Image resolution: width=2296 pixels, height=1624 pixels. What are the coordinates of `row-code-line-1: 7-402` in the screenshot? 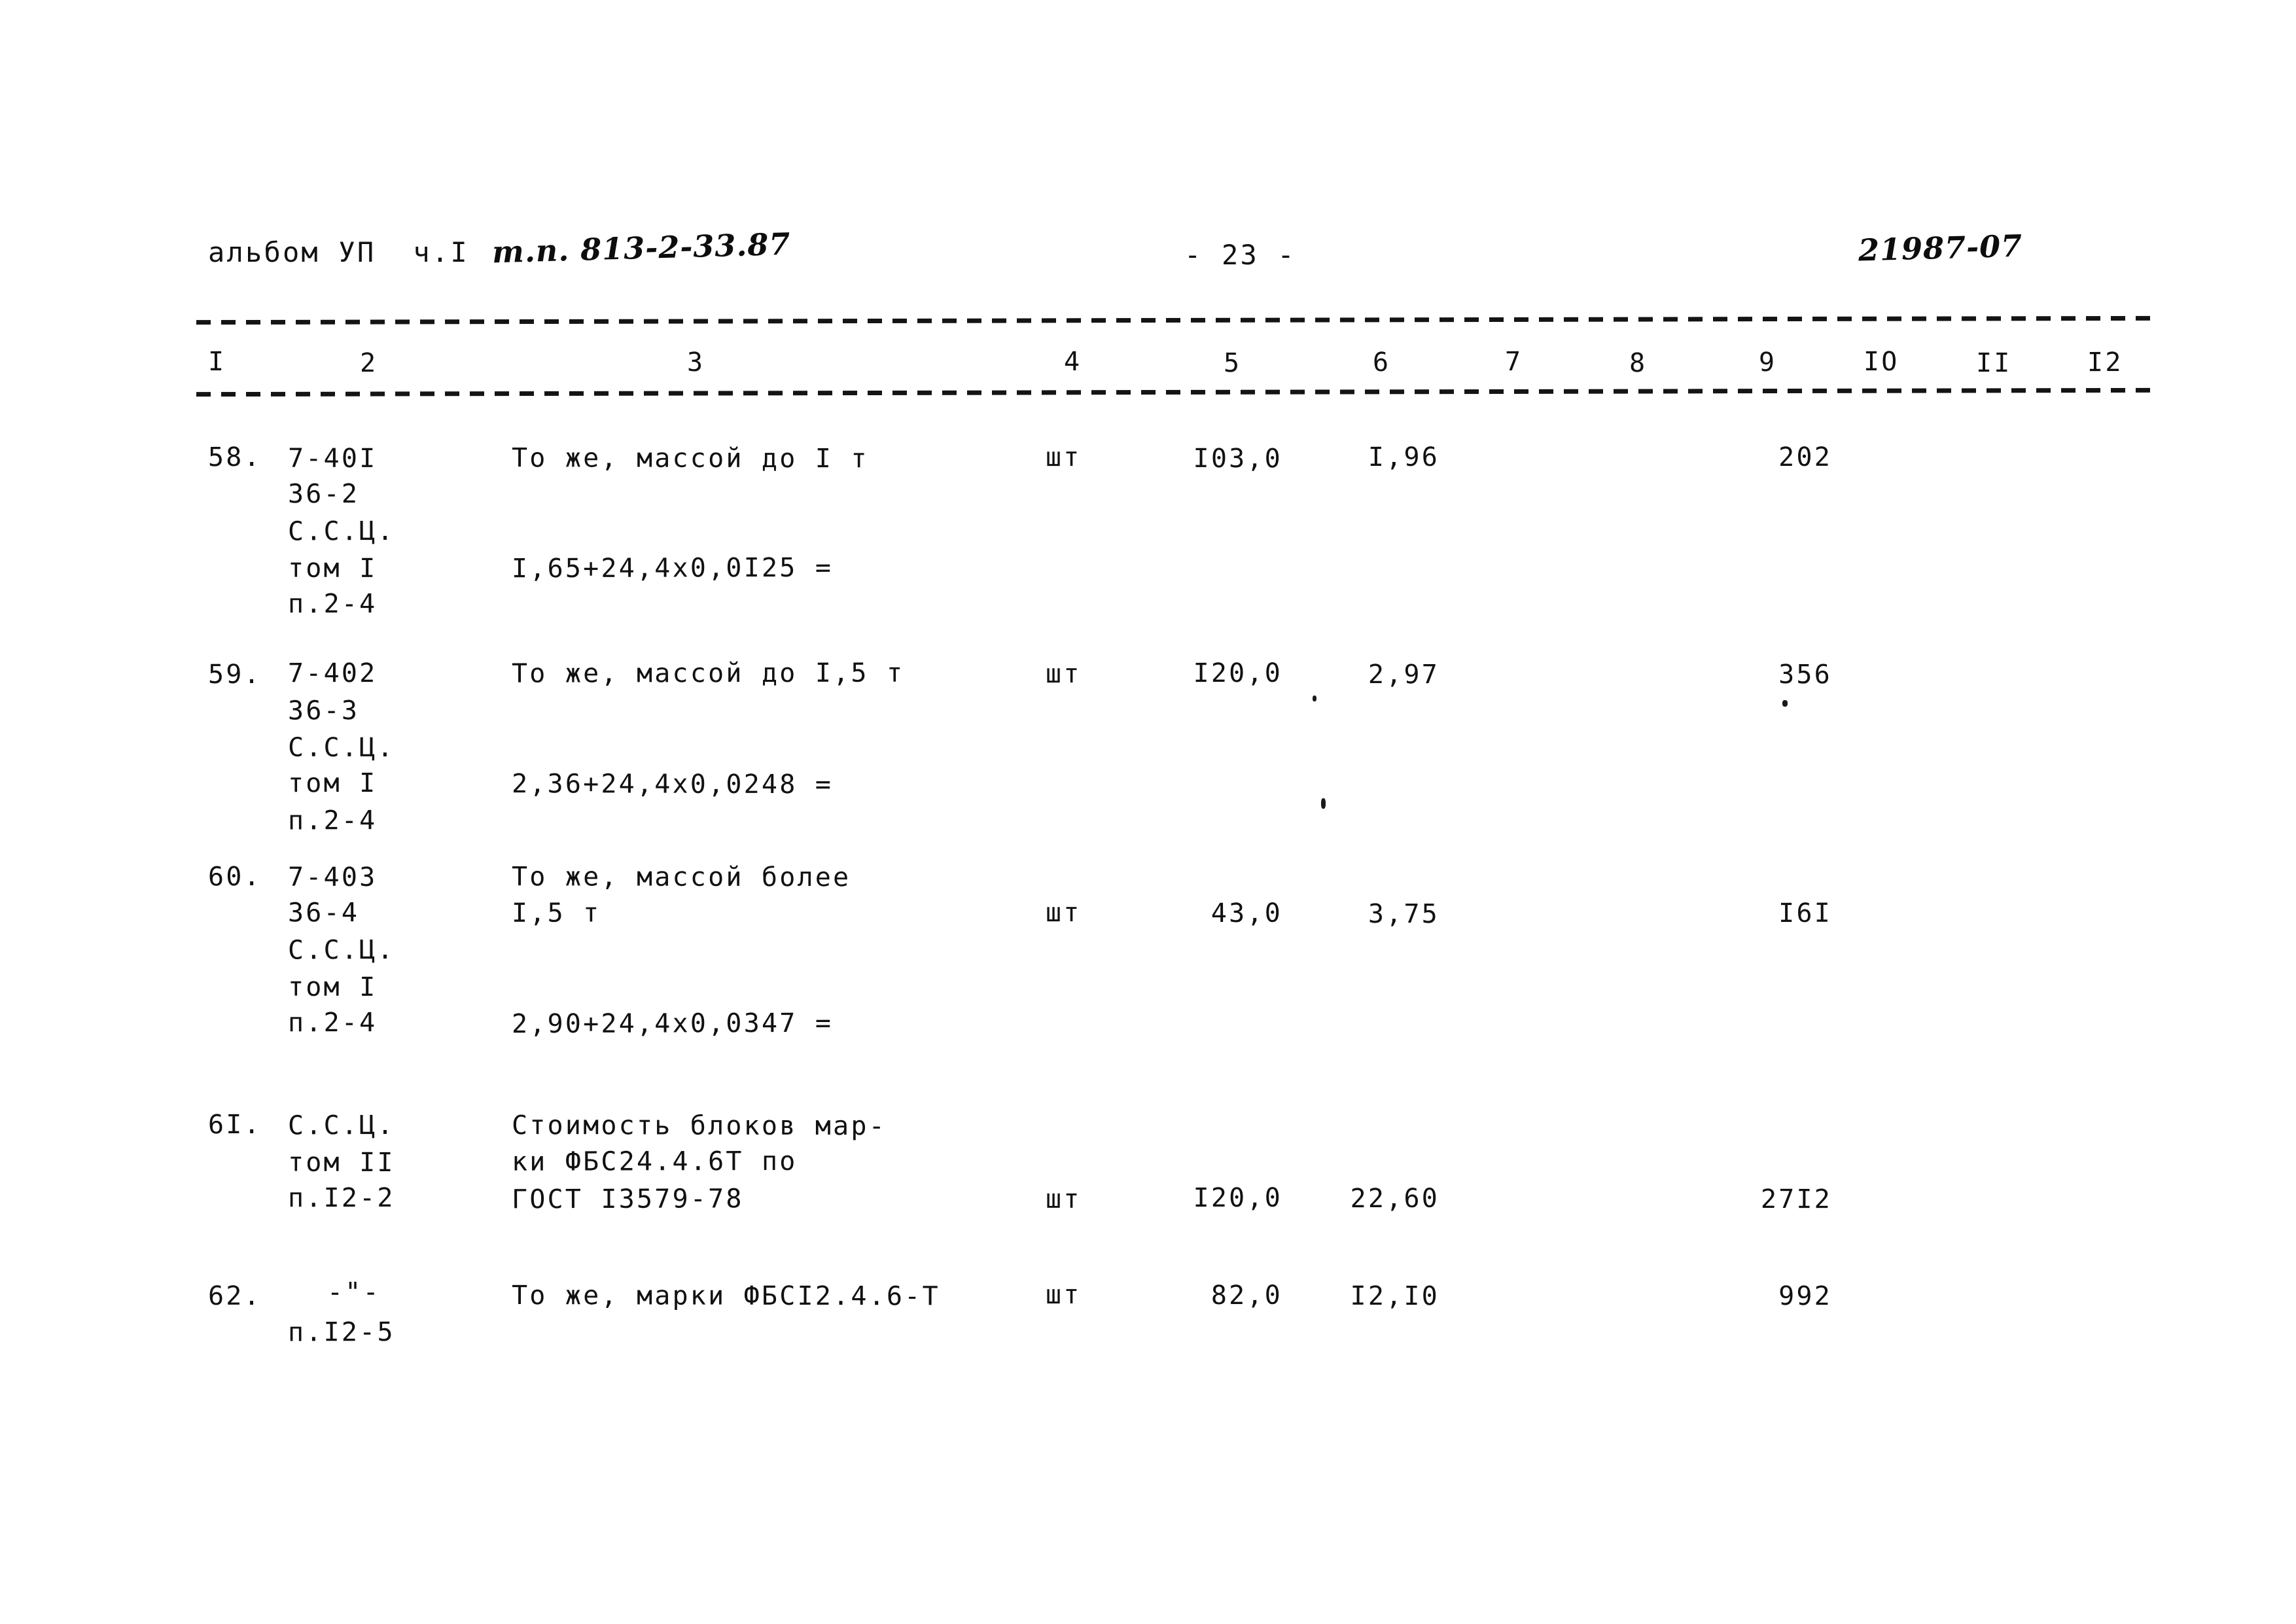 It's located at (332, 673).